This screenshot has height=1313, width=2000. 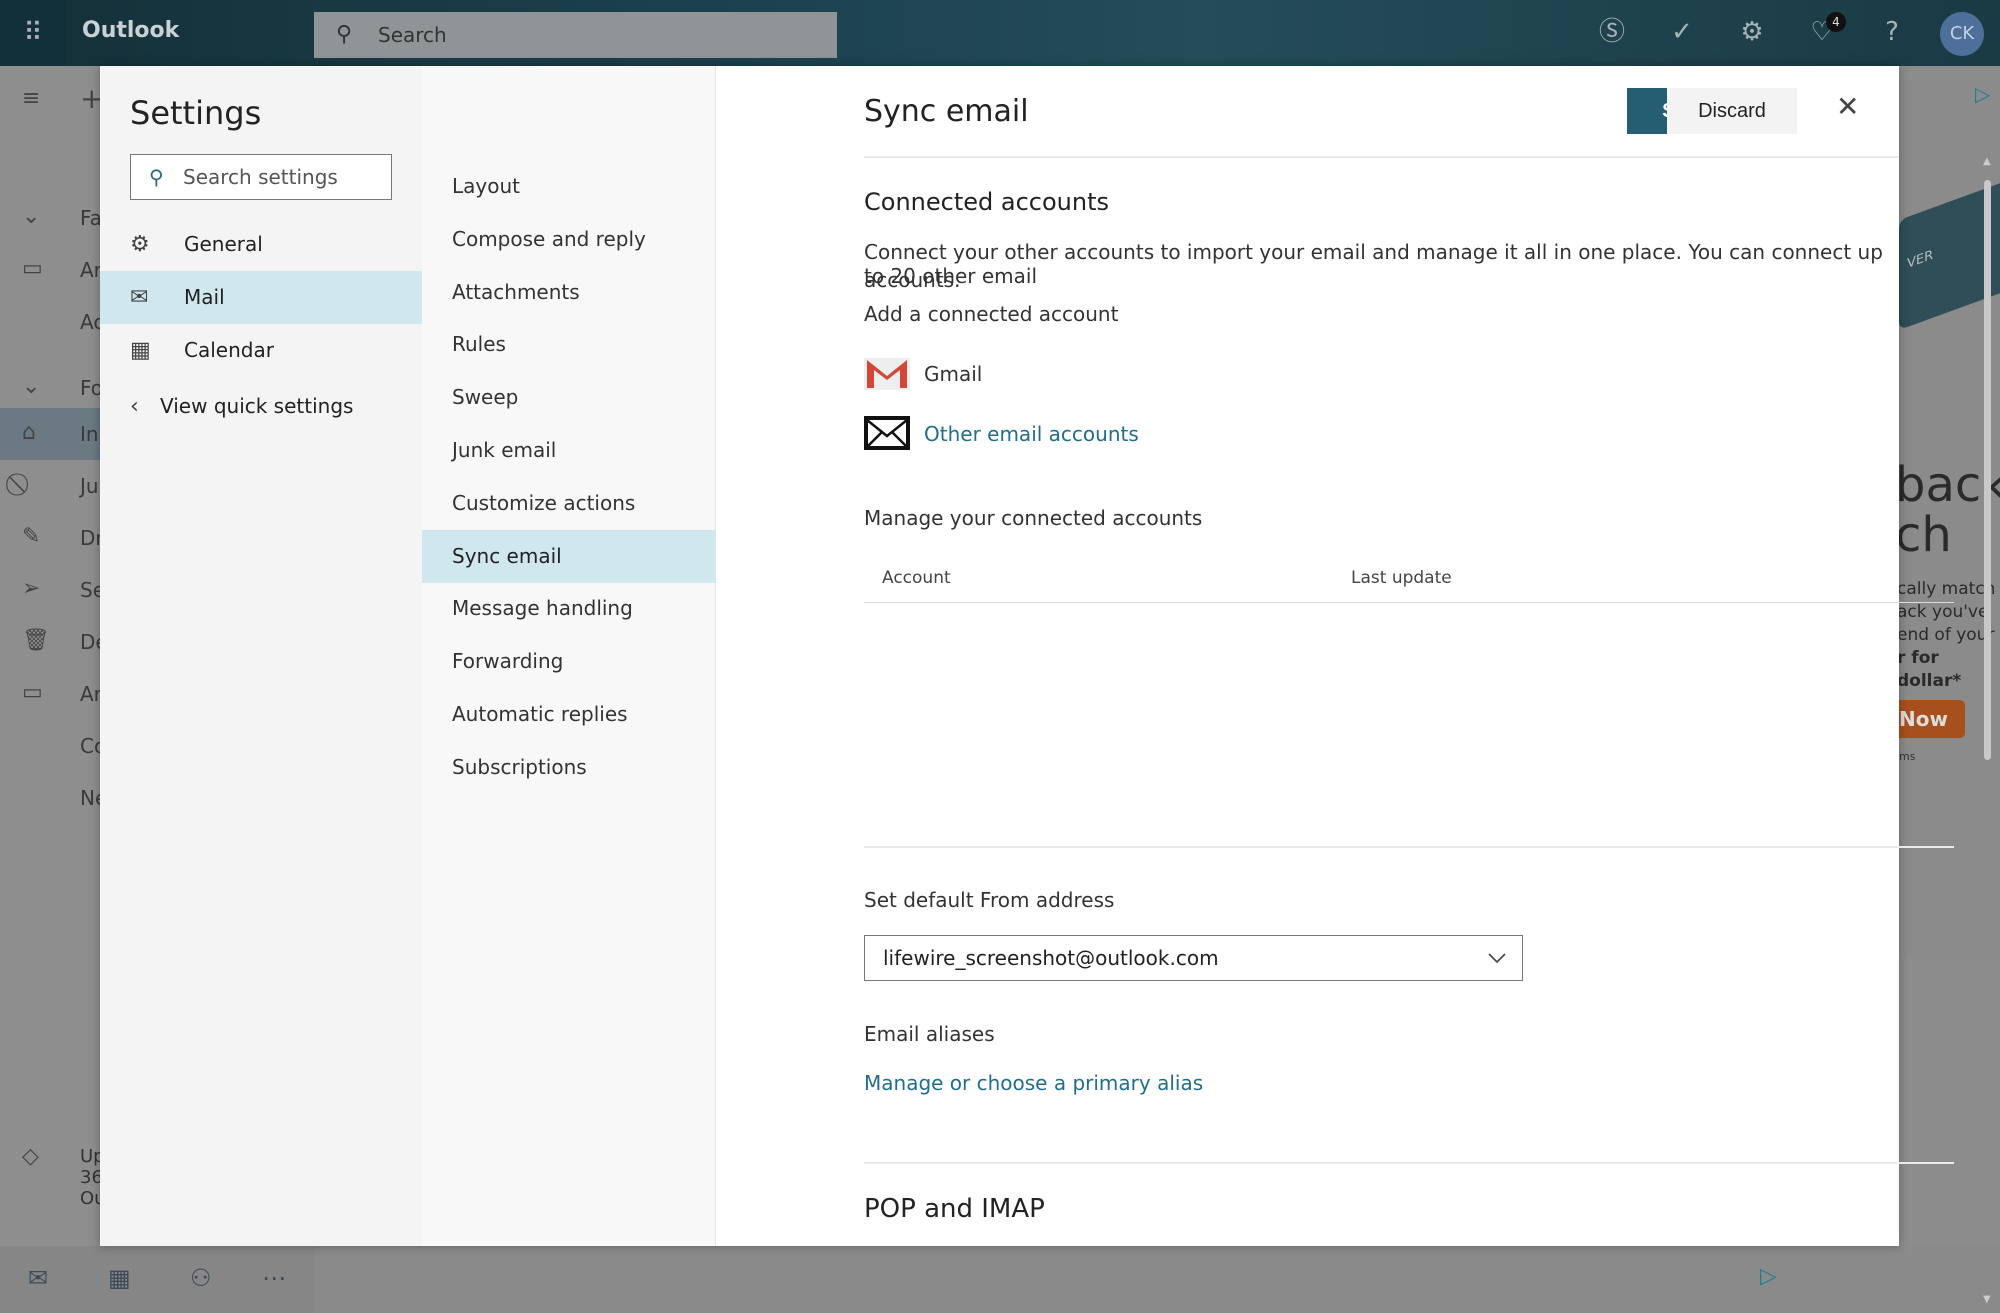 I want to click on discard-button: Discard, so click(x=1732, y=111).